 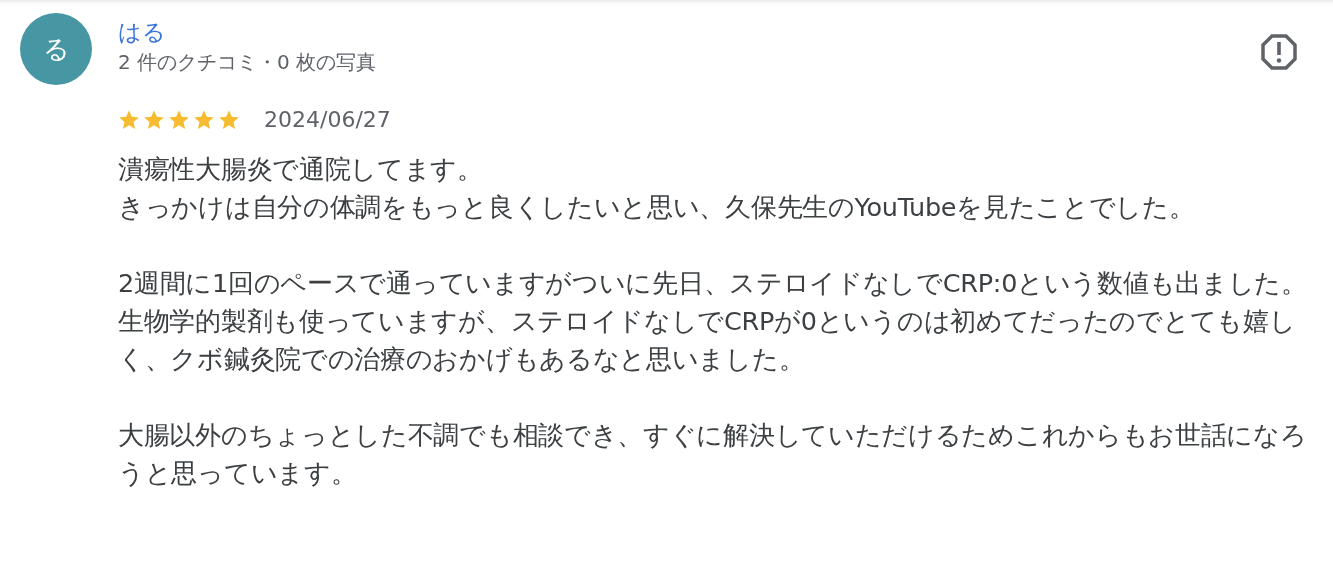 What do you see at coordinates (1279, 52) in the screenshot?
I see `report-icon` at bounding box center [1279, 52].